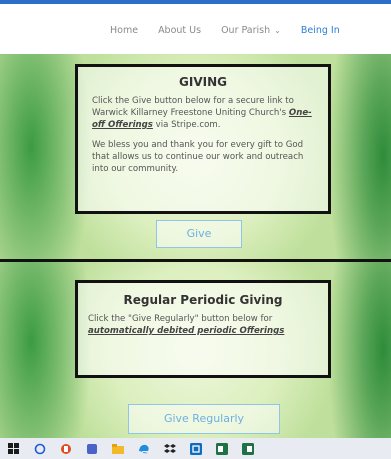  Describe the element at coordinates (204, 419) in the screenshot. I see `give-regularly-button: Give Regularly` at that location.